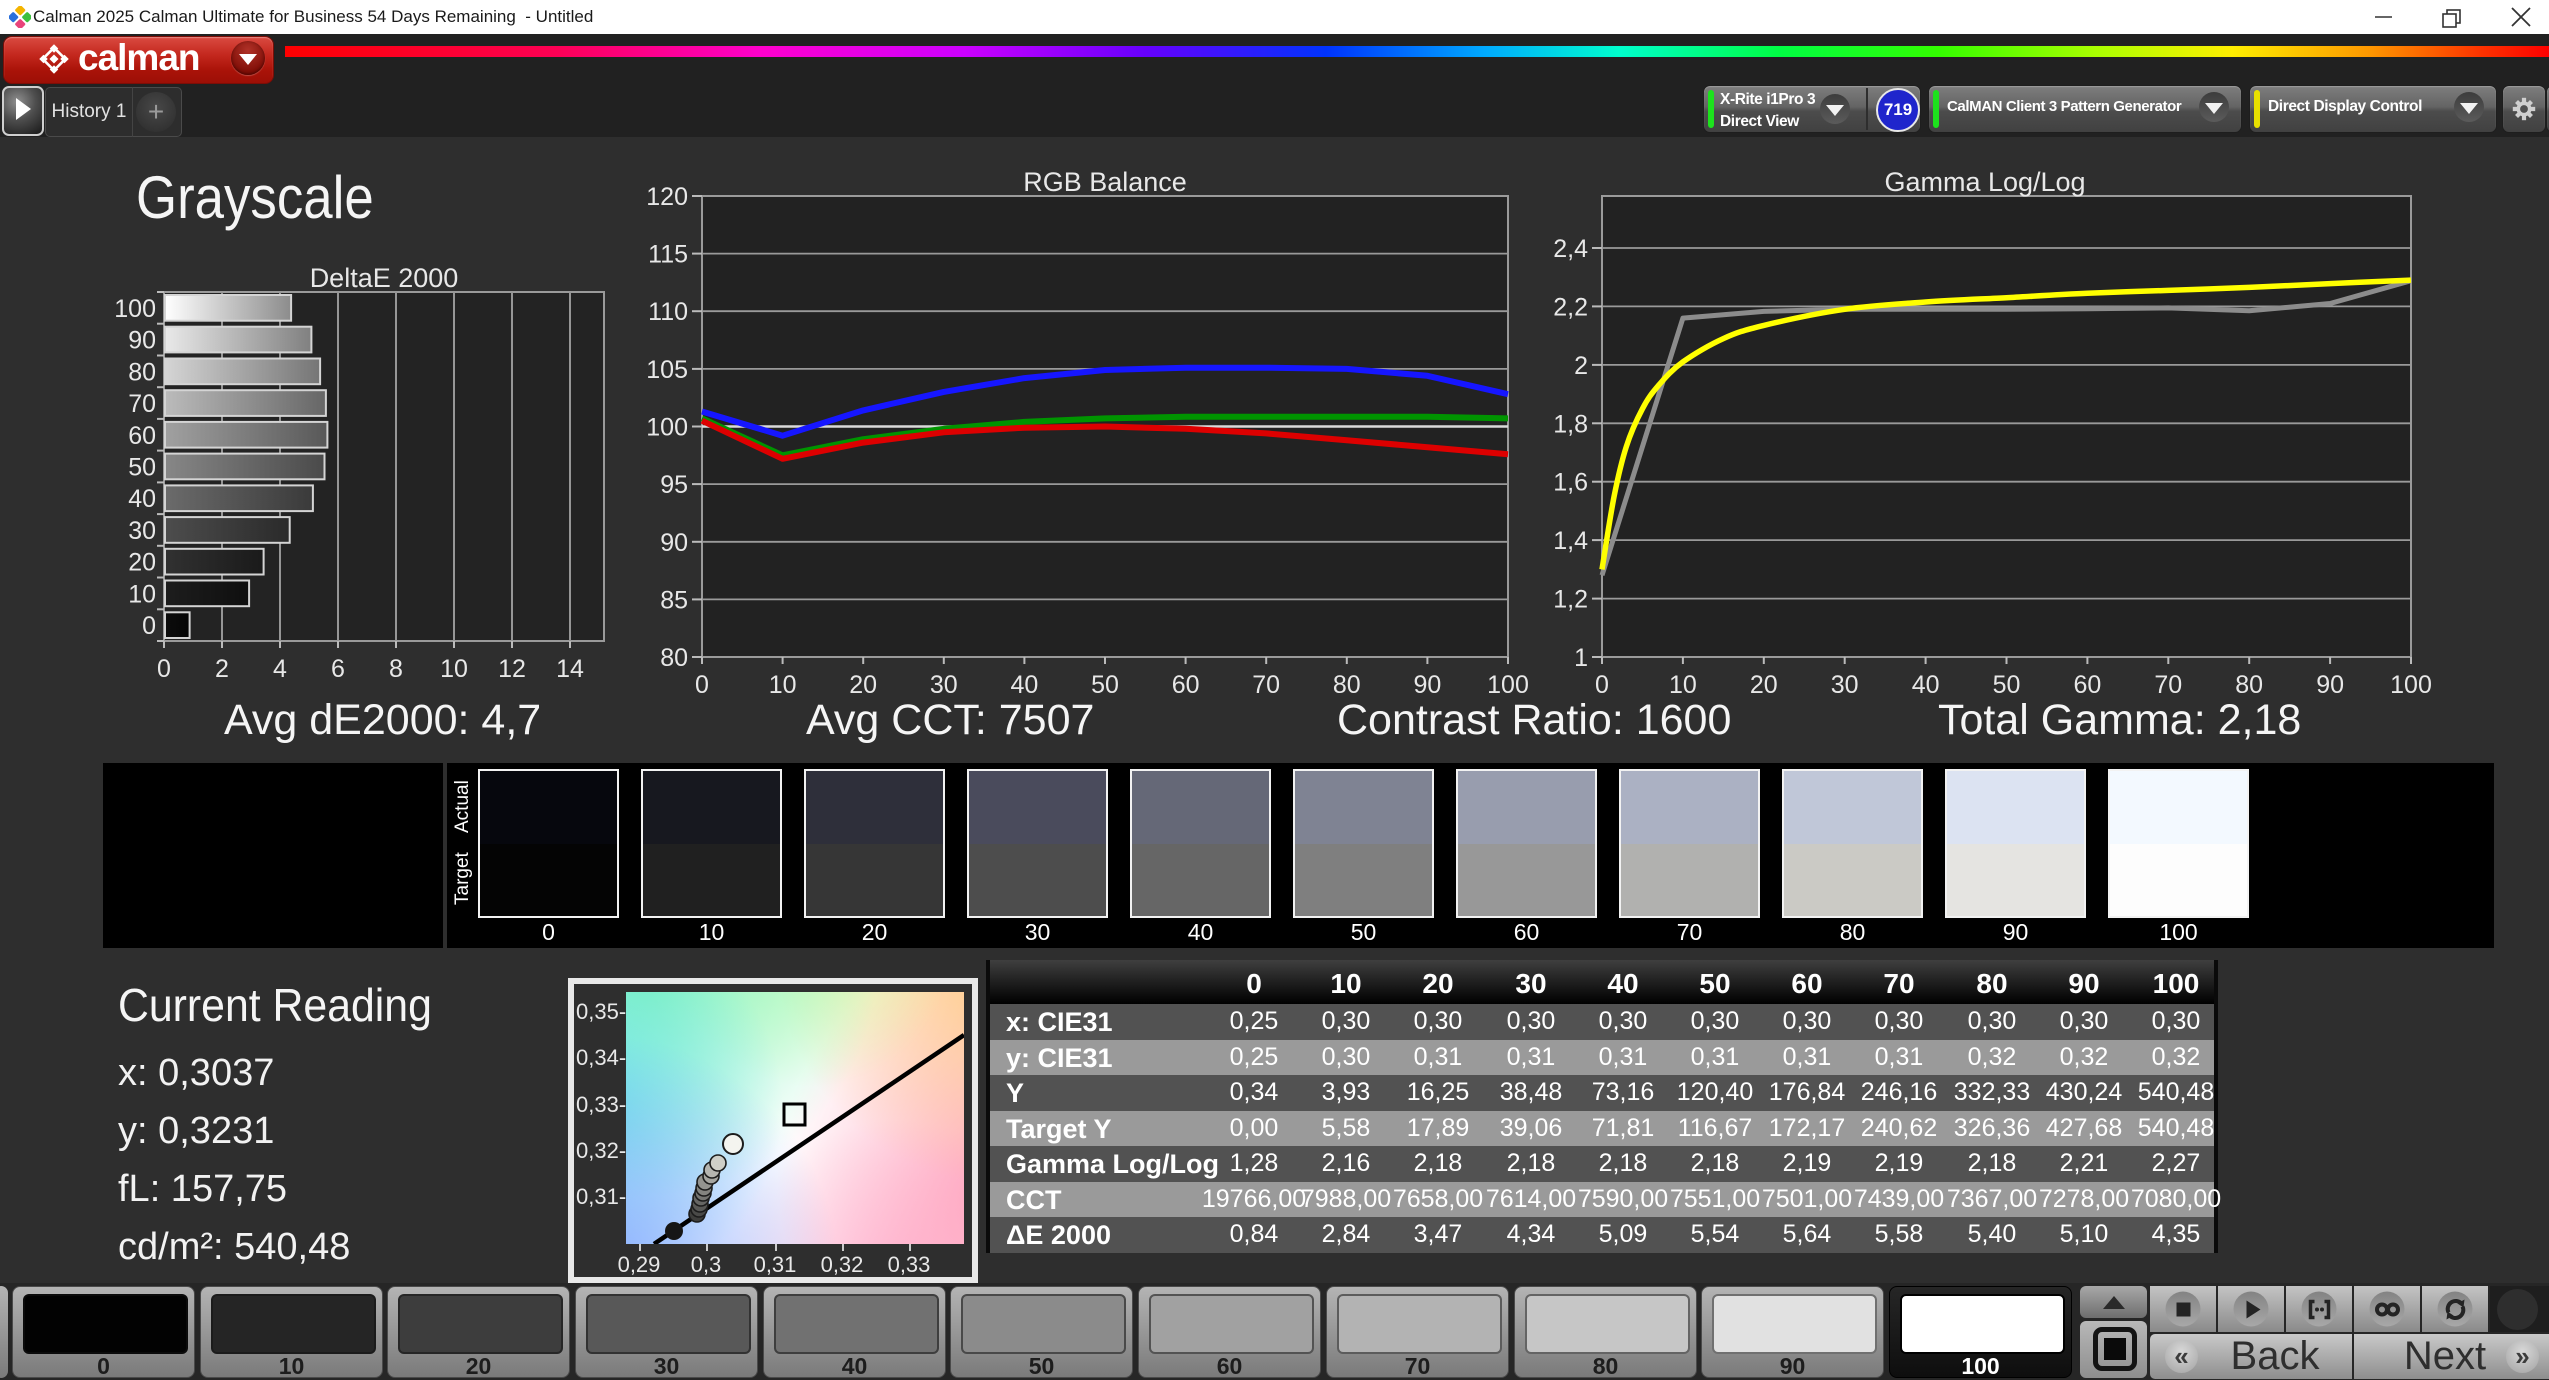 The image size is (2549, 1380). I want to click on svg-text: 1,2, so click(1570, 600).